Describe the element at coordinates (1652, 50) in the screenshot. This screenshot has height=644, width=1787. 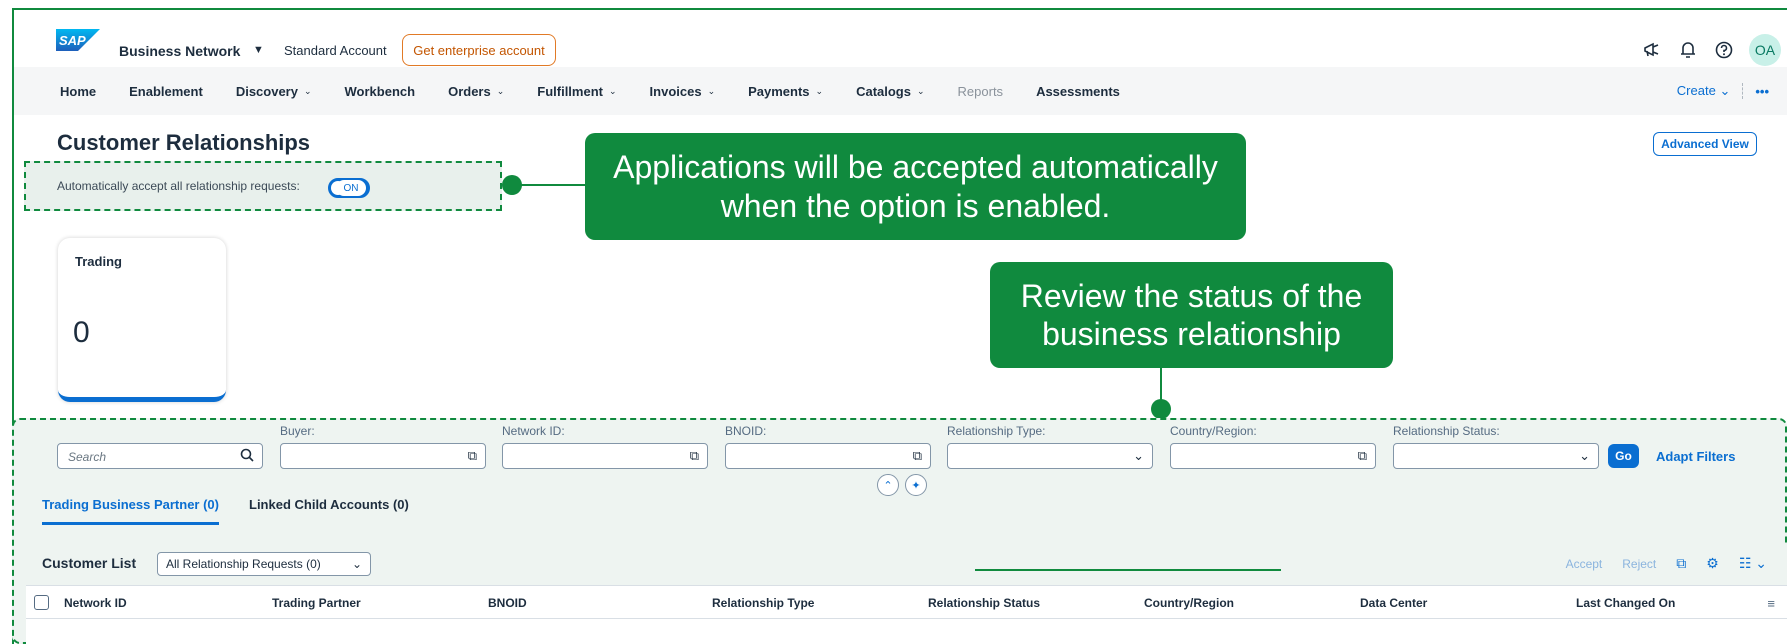
I see `megaphone-icon` at that location.